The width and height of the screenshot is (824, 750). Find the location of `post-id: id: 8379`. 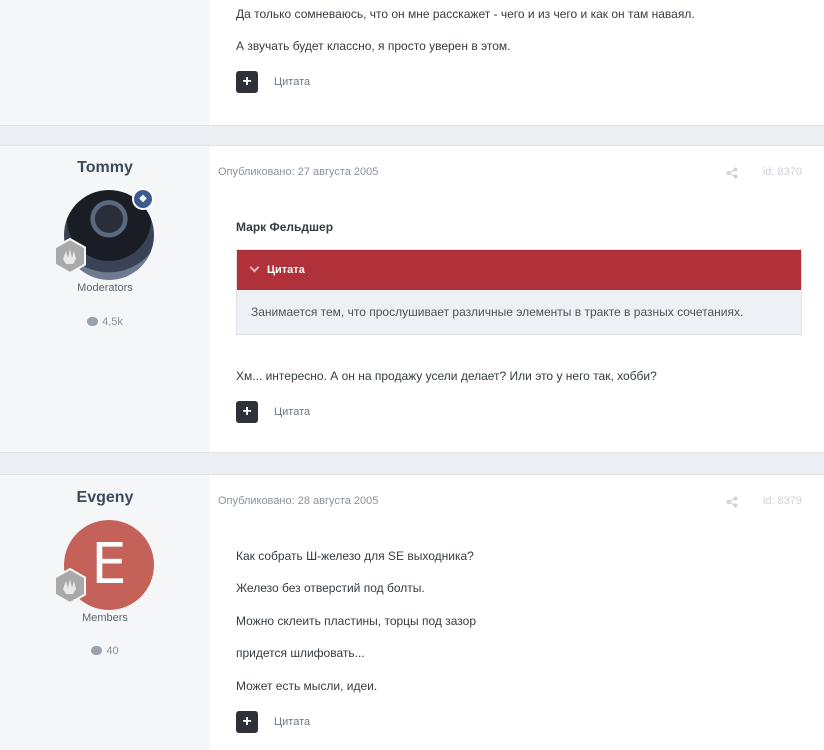

post-id: id: 8379 is located at coordinates (782, 501).